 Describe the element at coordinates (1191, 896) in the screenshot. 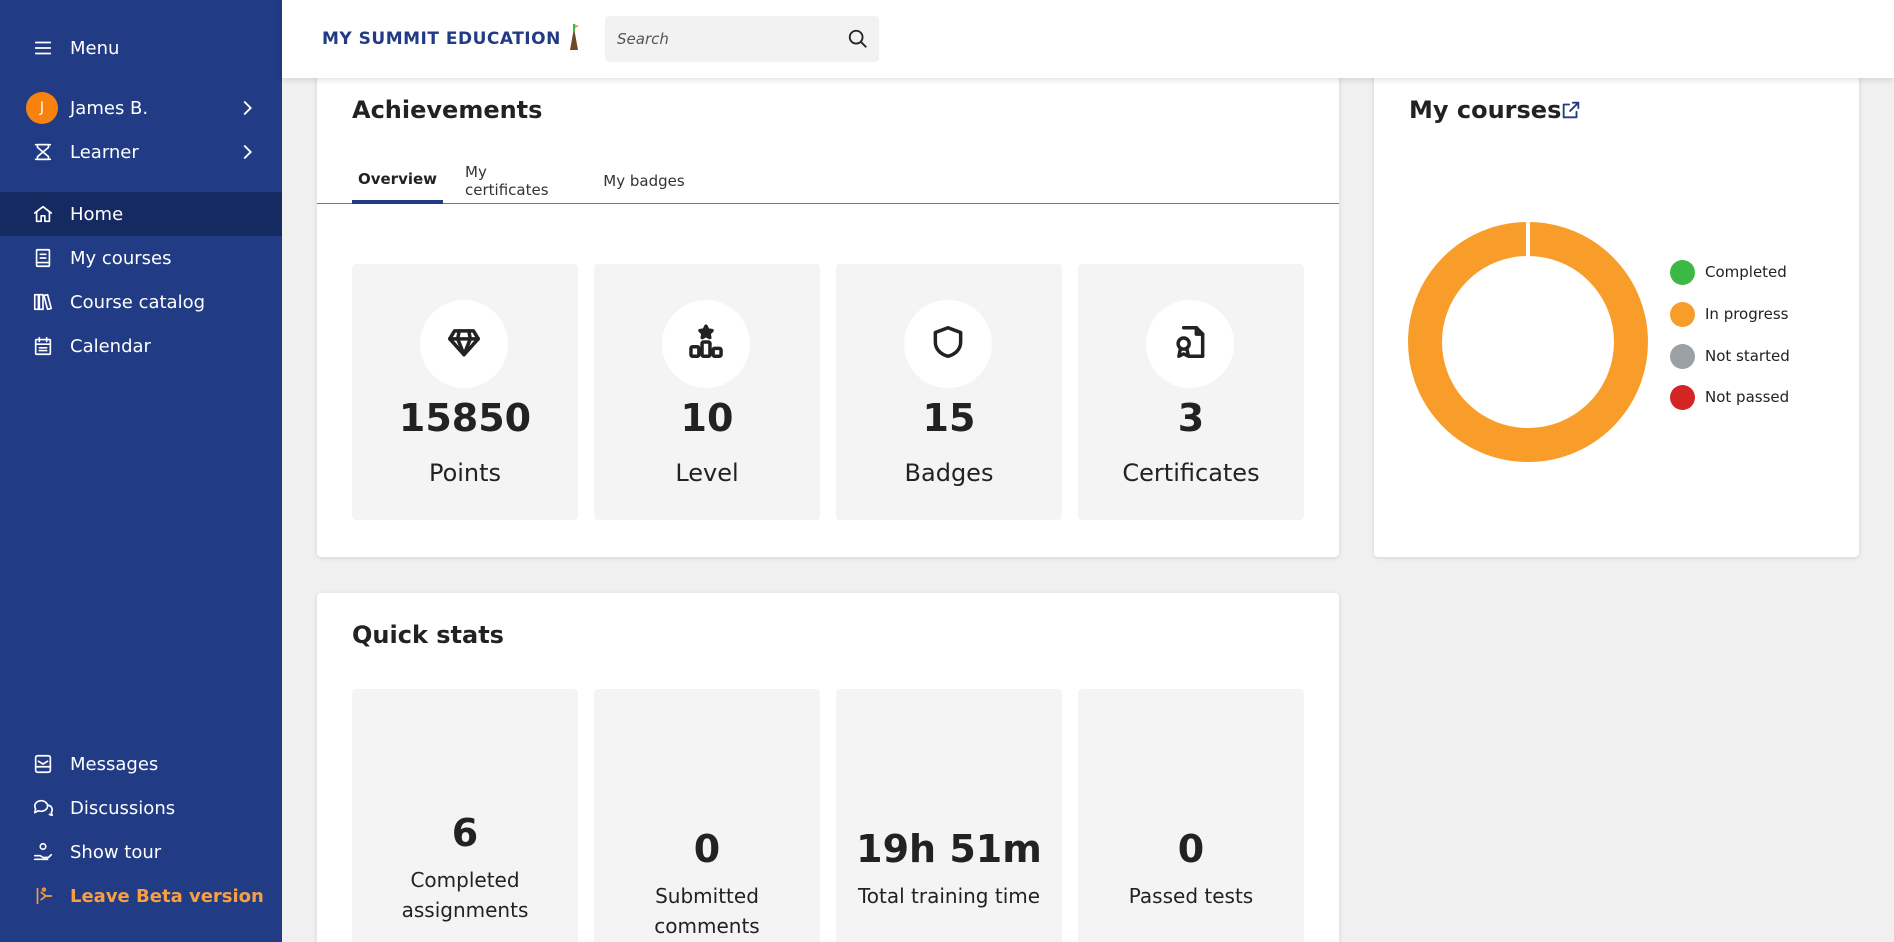

I see `quick-stat-label: Passed tests` at that location.